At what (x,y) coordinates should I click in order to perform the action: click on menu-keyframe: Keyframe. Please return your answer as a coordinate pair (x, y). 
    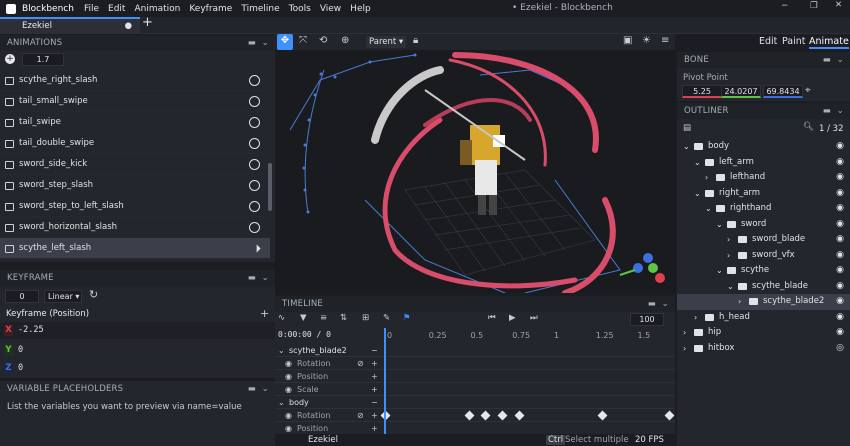
    Looking at the image, I should click on (210, 9).